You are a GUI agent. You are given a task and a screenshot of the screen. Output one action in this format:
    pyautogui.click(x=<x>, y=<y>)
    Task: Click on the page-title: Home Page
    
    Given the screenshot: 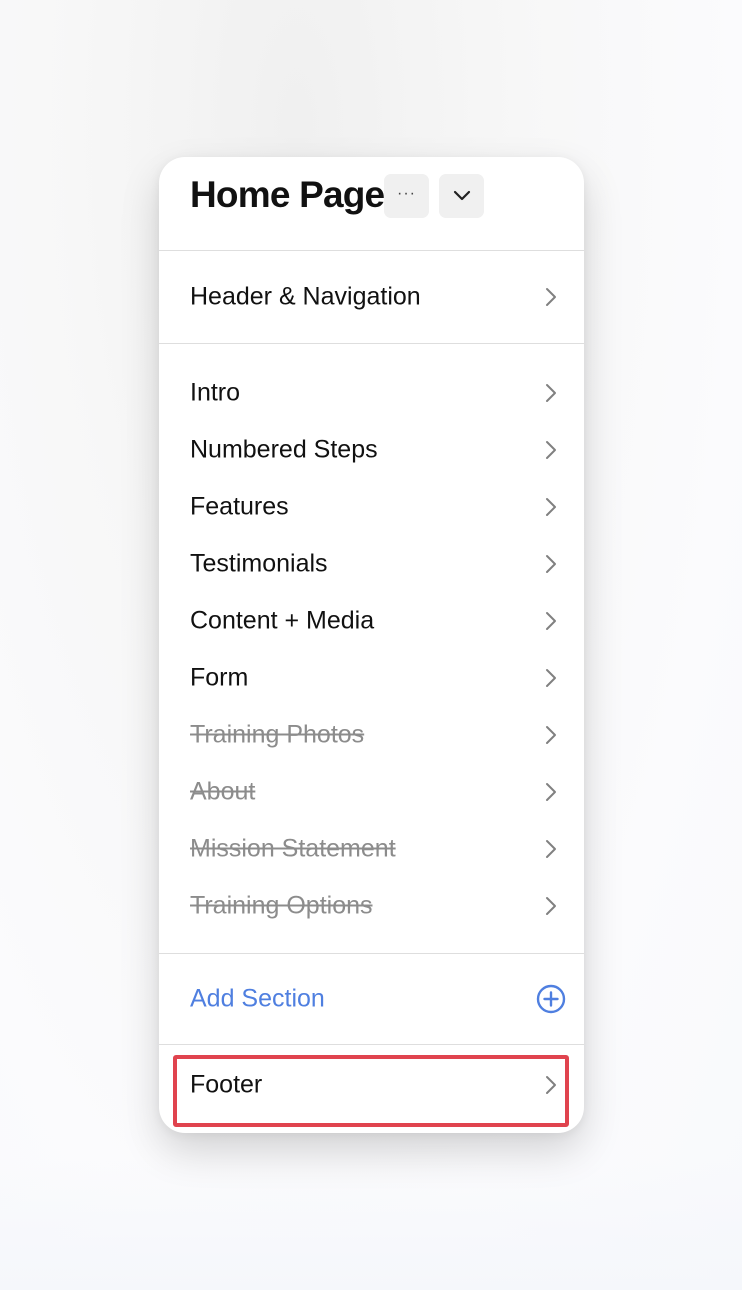 What is the action you would take?
    pyautogui.click(x=287, y=194)
    